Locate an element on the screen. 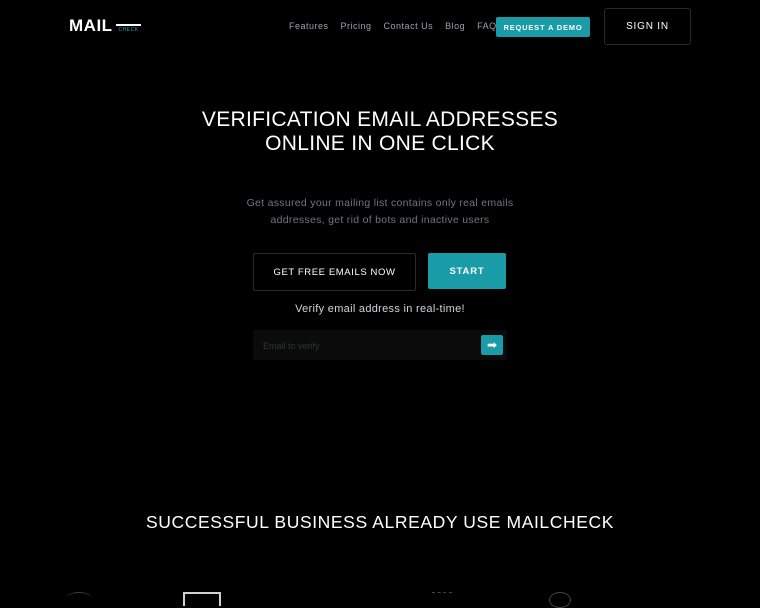 Image resolution: width=760 pixels, height=608 pixels. nav-links: Features Pricing Contact Us Blog FAQ is located at coordinates (399, 26).